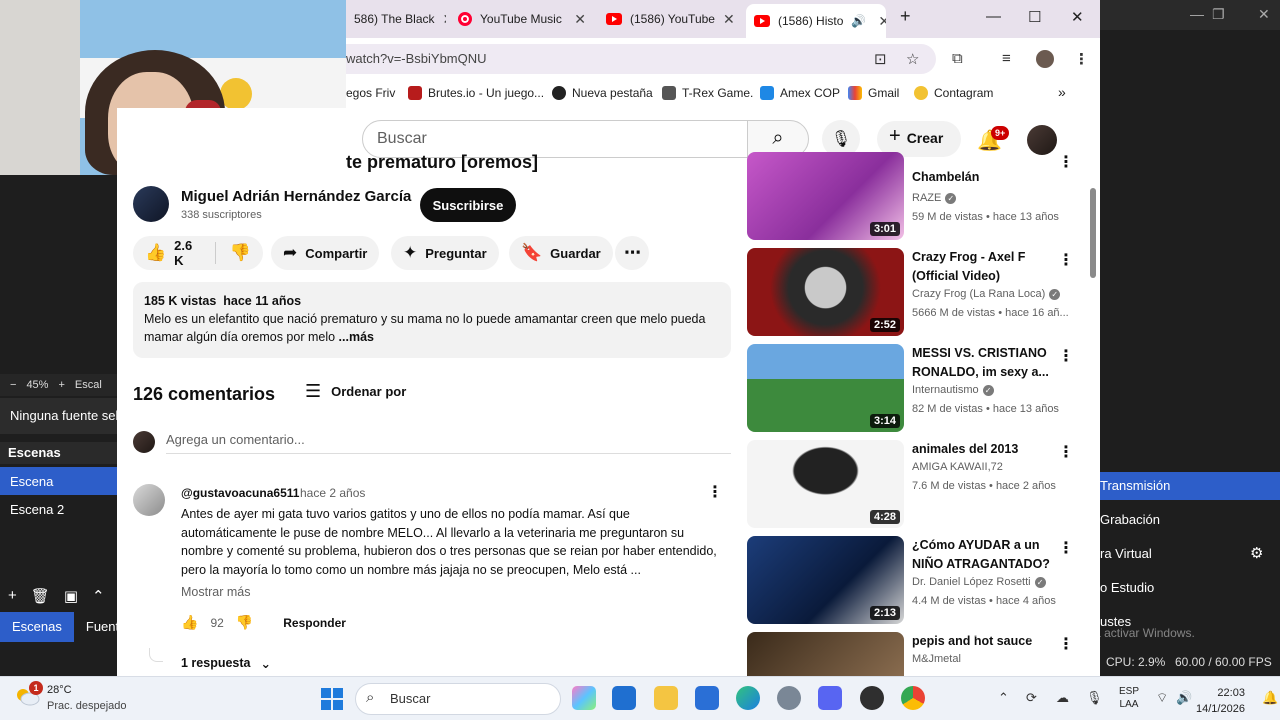 The image size is (1280, 720). Describe the element at coordinates (872, 698) in the screenshot. I see `obs-icon` at that location.